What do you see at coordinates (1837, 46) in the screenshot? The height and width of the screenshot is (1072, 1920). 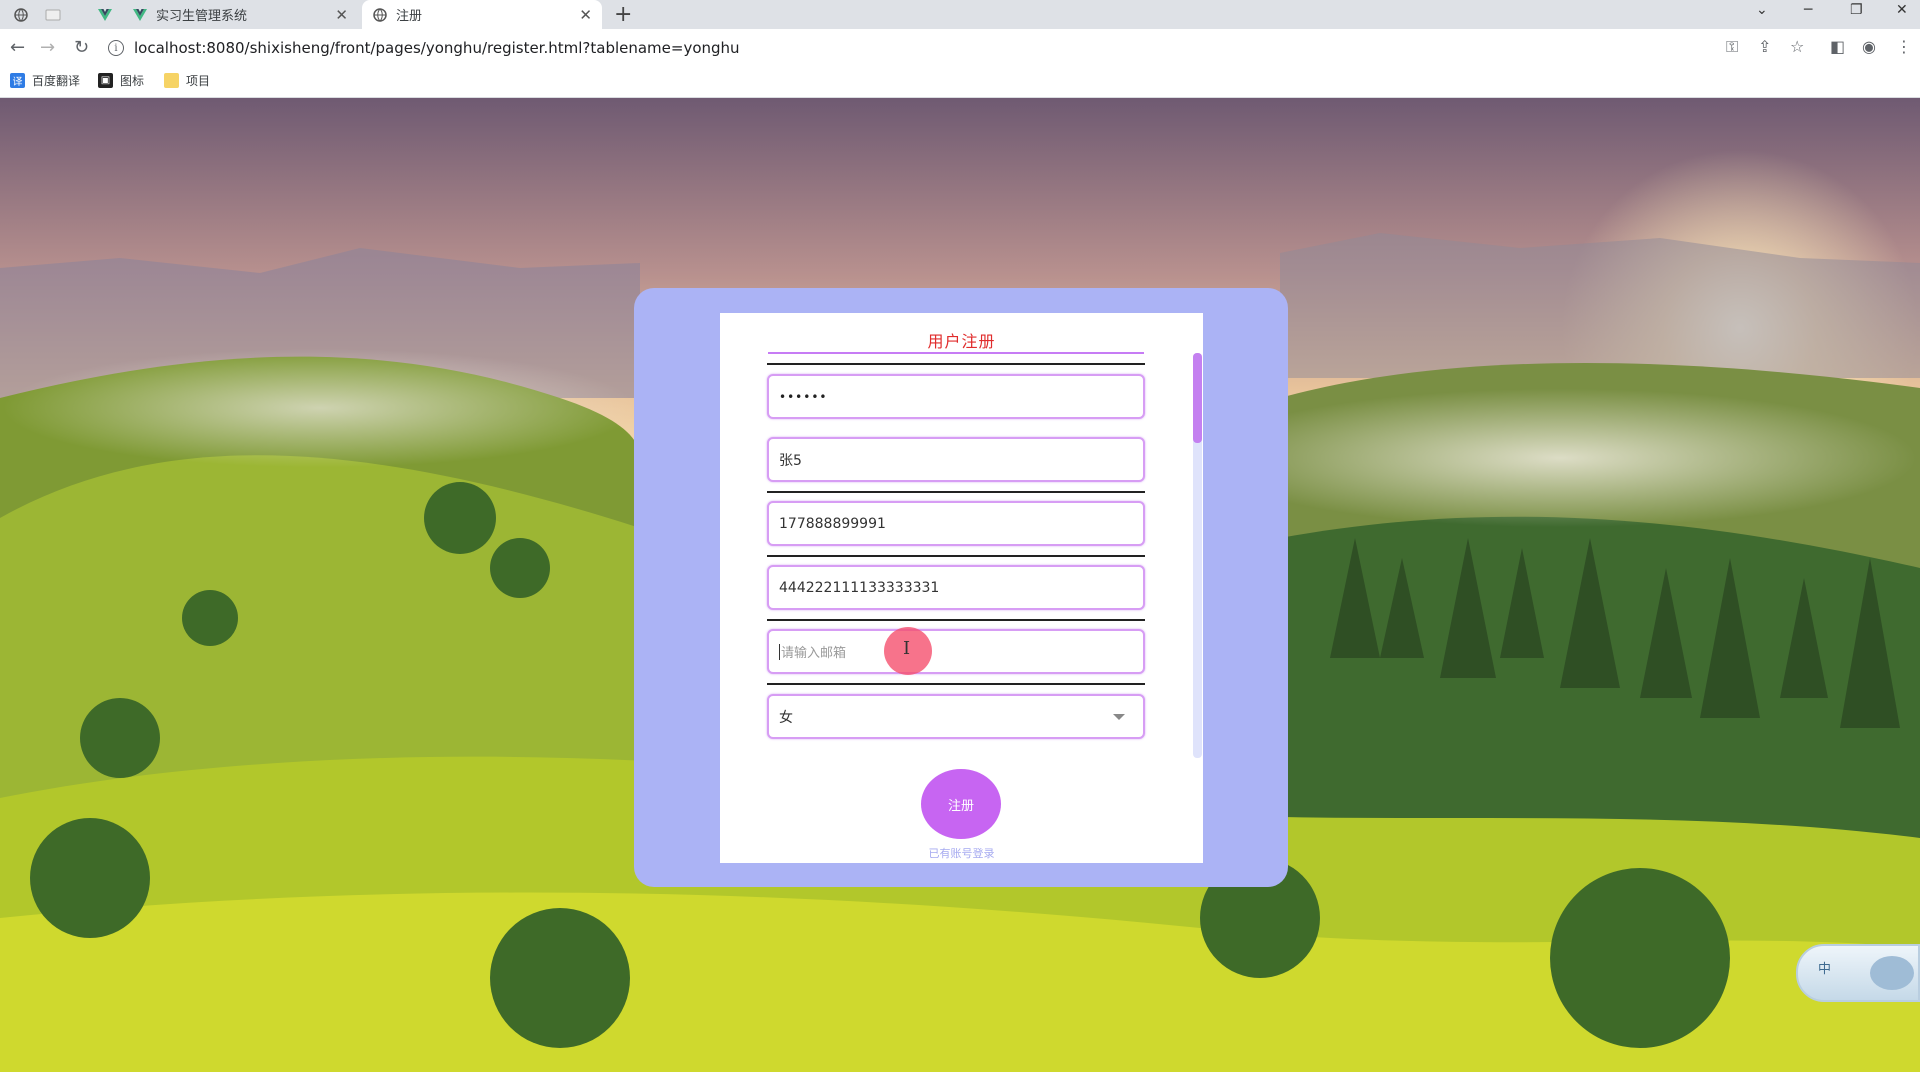 I see `side-panel-icon: ◧` at bounding box center [1837, 46].